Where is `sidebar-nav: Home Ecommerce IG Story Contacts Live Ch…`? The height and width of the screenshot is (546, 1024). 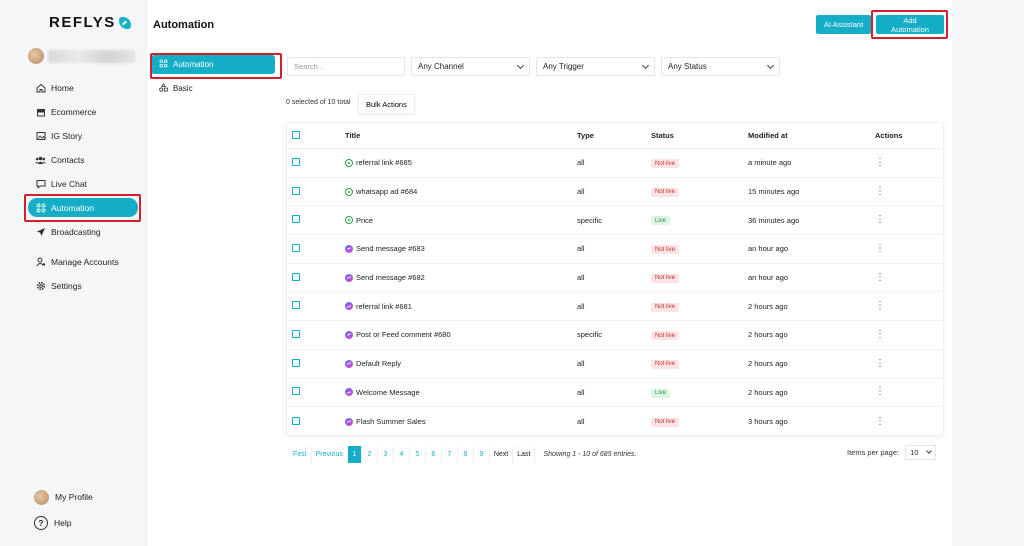 sidebar-nav: Home Ecommerce IG Story Contacts Live Ch… is located at coordinates (86, 187).